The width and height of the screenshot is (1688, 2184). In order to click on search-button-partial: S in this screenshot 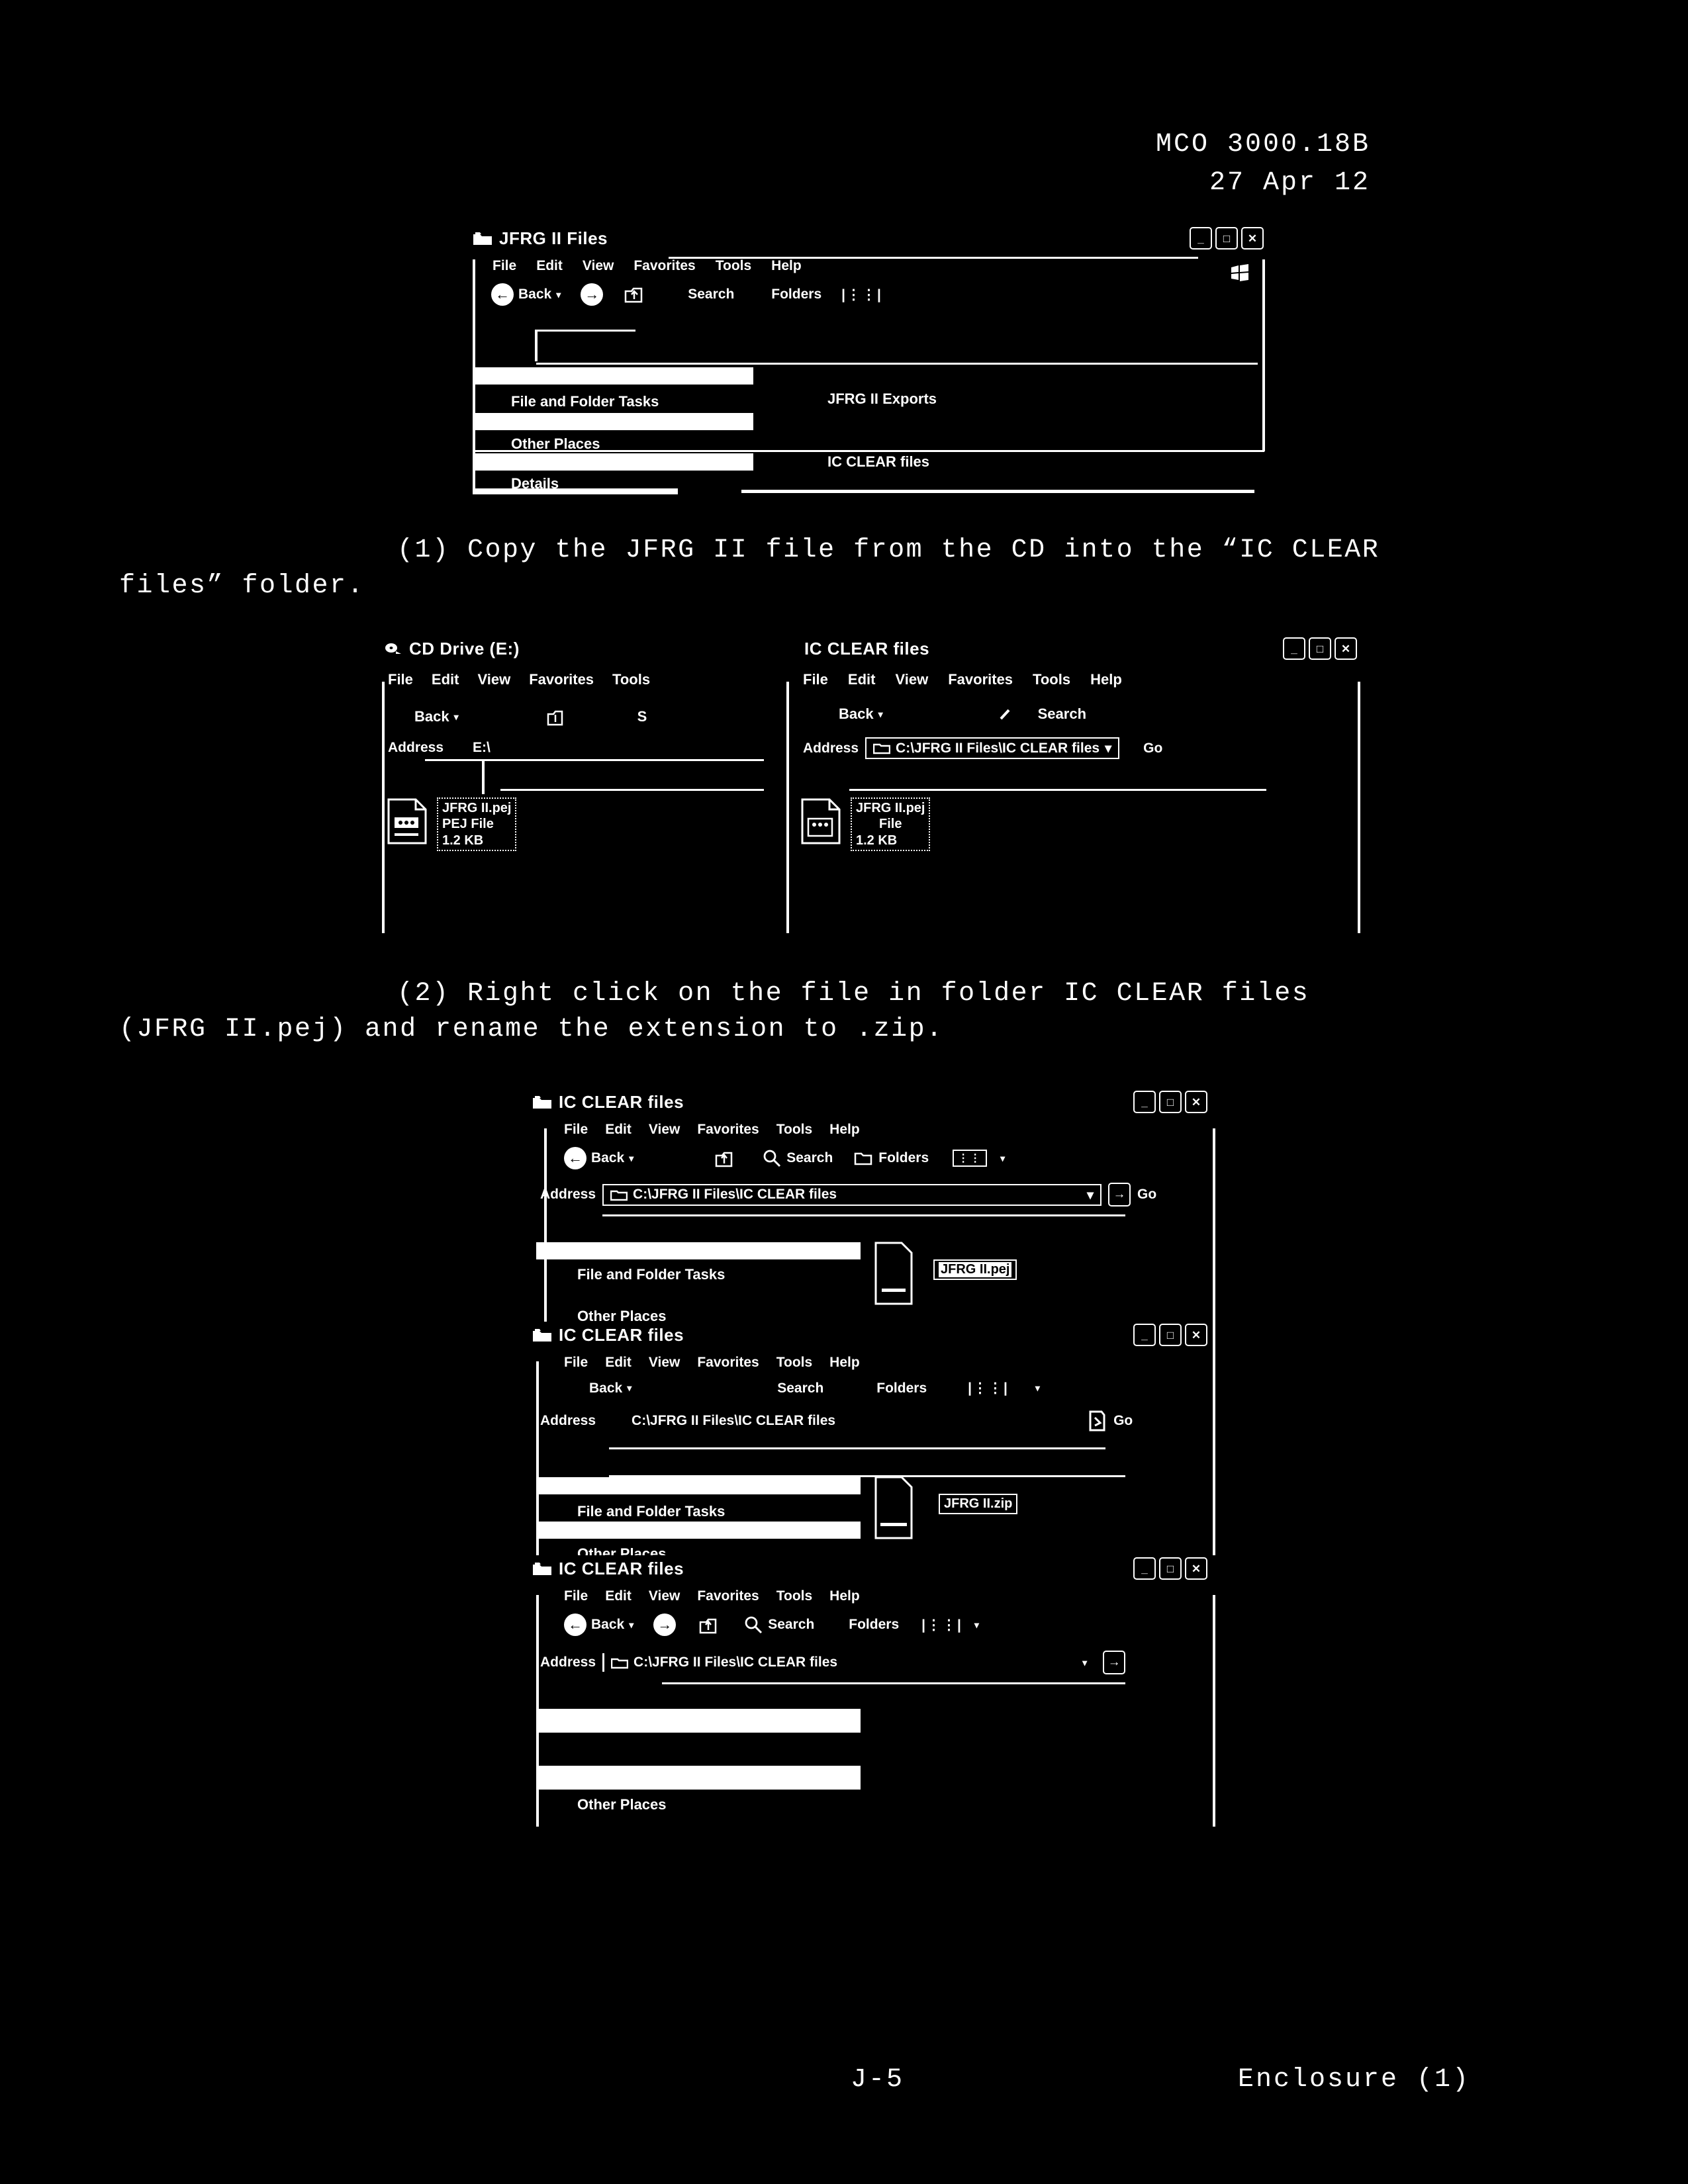, I will do `click(642, 717)`.